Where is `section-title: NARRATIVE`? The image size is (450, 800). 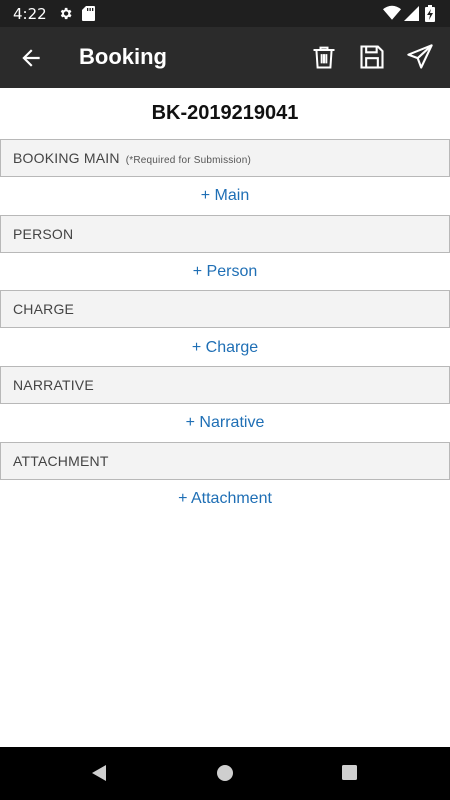
section-title: NARRATIVE is located at coordinates (53, 385).